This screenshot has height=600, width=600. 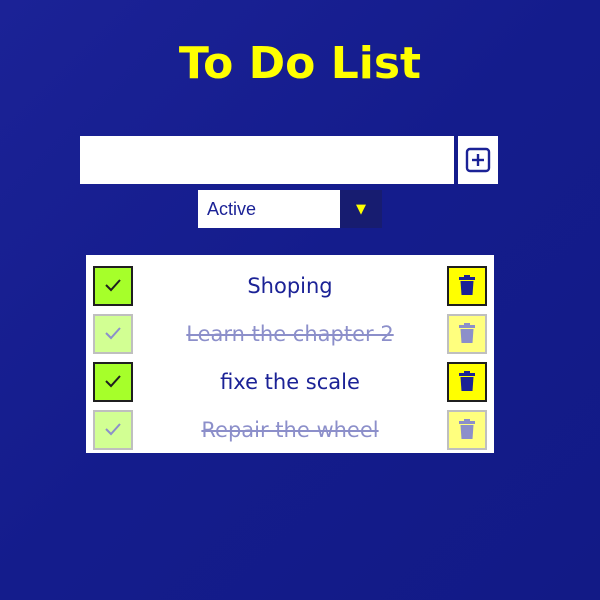 I want to click on triangle-down-icon: ▼, so click(x=361, y=209).